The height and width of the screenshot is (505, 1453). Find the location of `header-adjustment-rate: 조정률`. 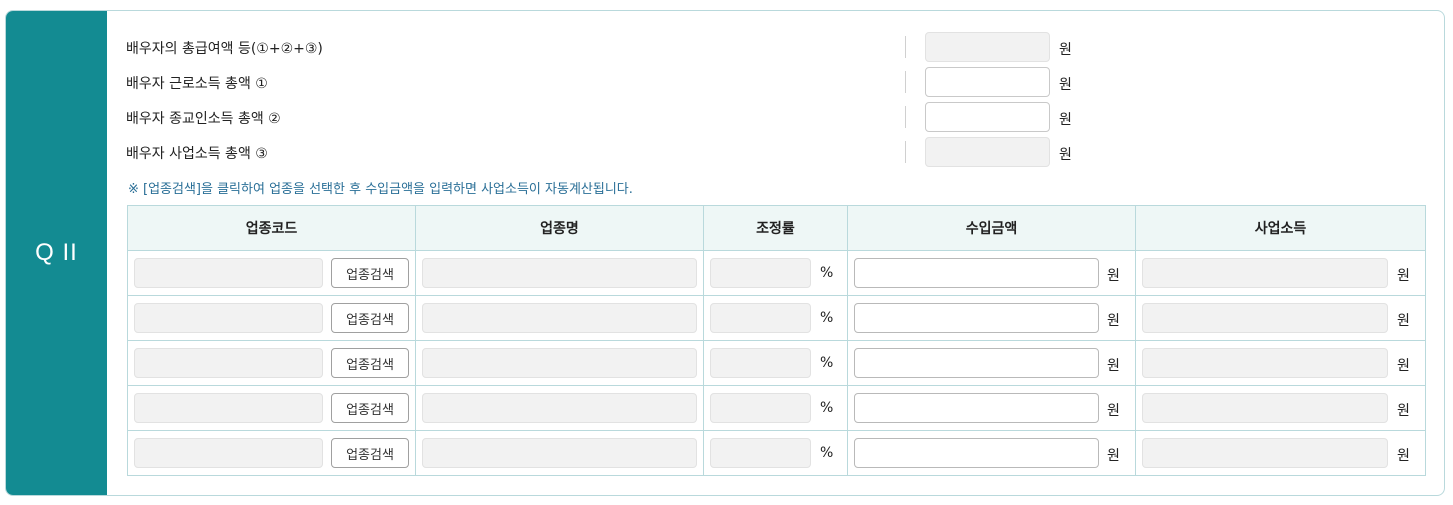

header-adjustment-rate: 조정률 is located at coordinates (775, 228).